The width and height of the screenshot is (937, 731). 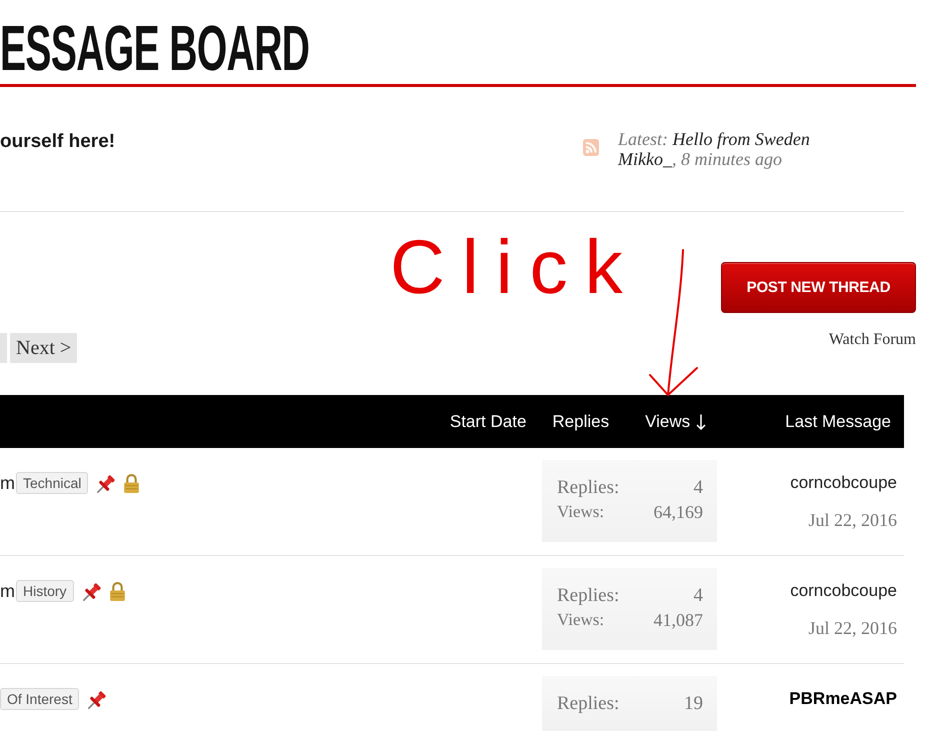 I want to click on latest-thread-link: Hello from Sweden, so click(x=741, y=139).